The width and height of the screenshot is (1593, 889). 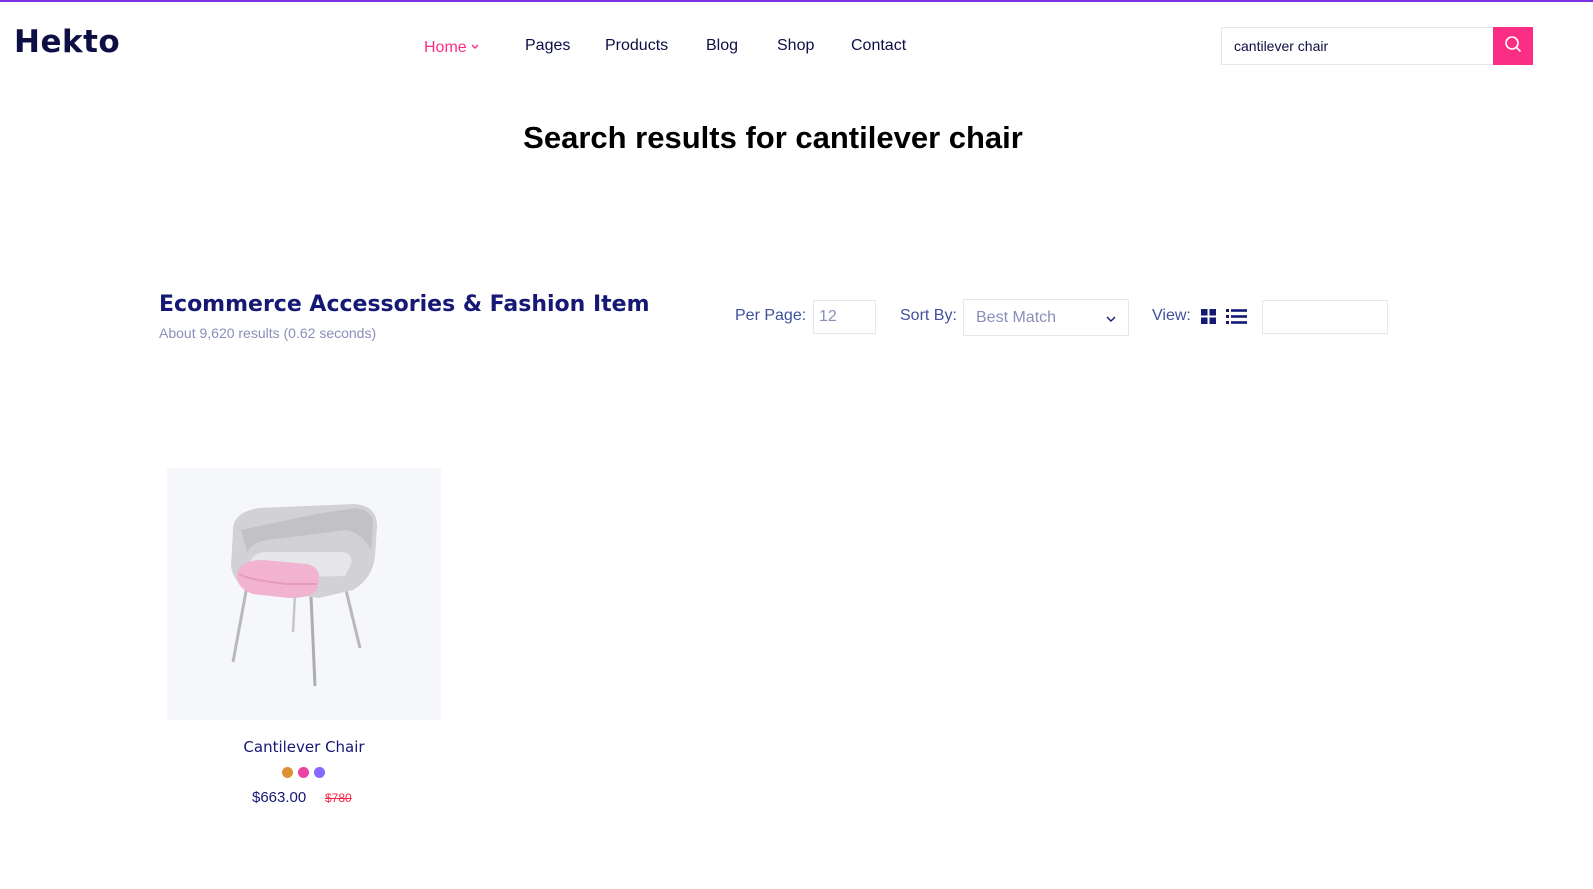 What do you see at coordinates (796, 1) in the screenshot?
I see `top-accent-line` at bounding box center [796, 1].